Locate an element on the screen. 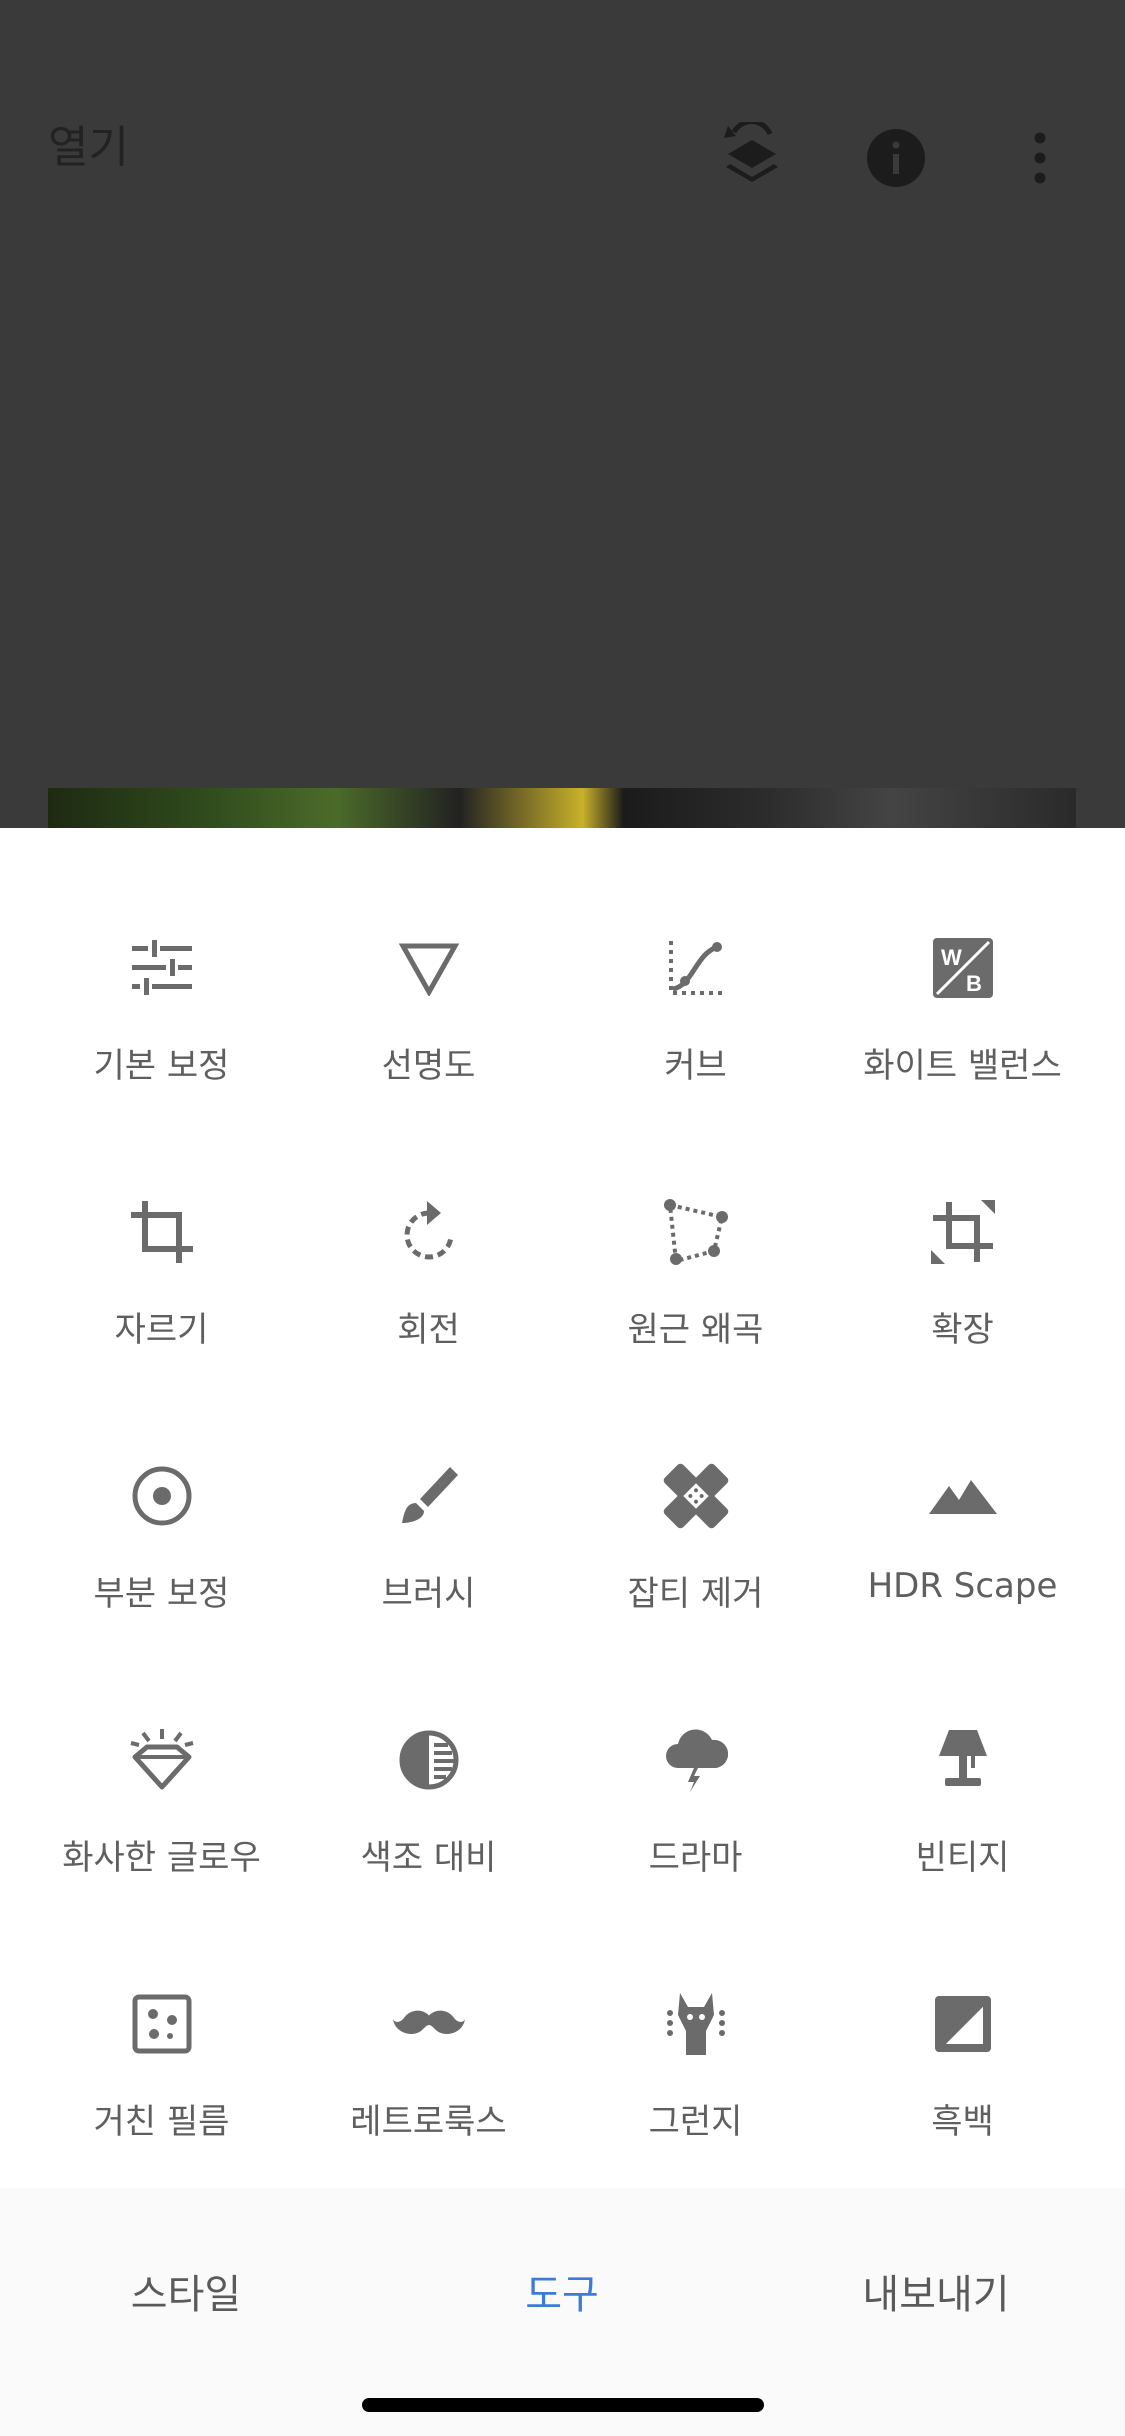 The width and height of the screenshot is (1125, 2436). tool-grainy-film: 거친 필름 is located at coordinates (161, 2054).